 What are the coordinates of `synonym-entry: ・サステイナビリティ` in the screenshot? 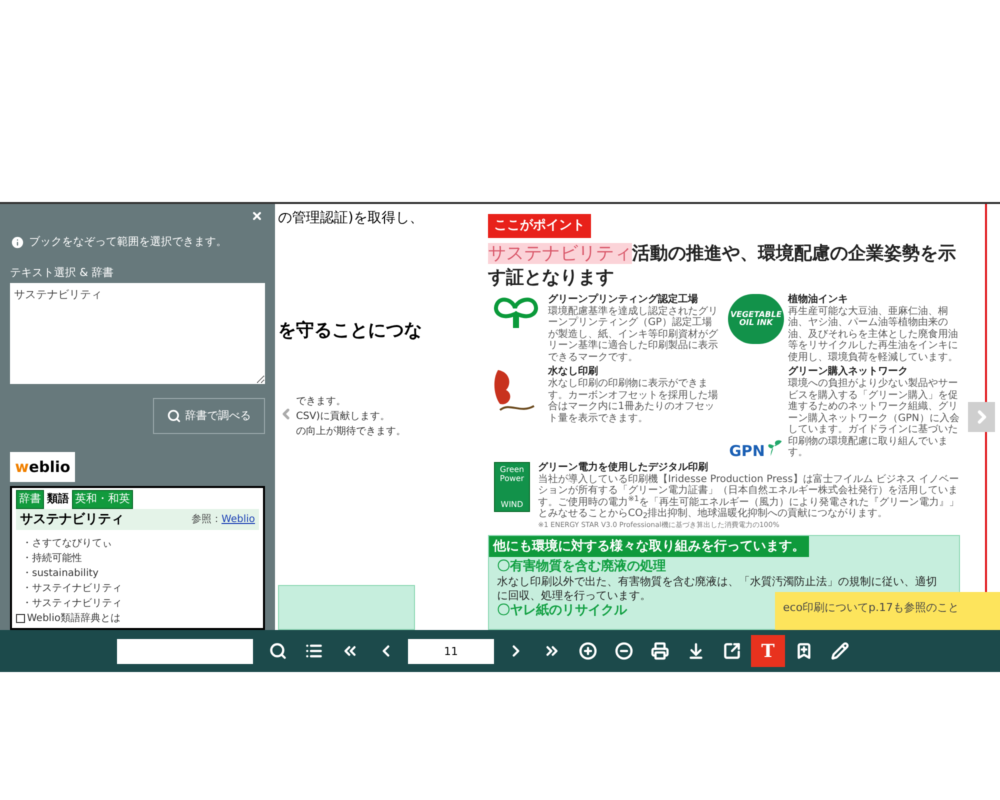 It's located at (72, 589).